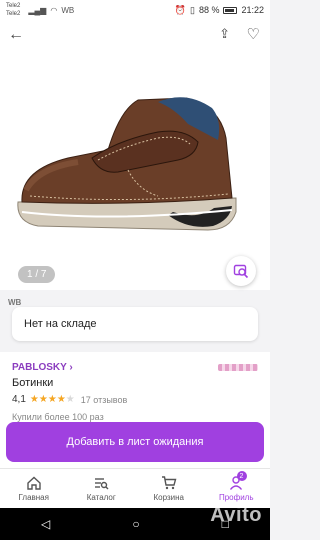  I want to click on signal-icon: ▂▄▆, so click(37, 10).